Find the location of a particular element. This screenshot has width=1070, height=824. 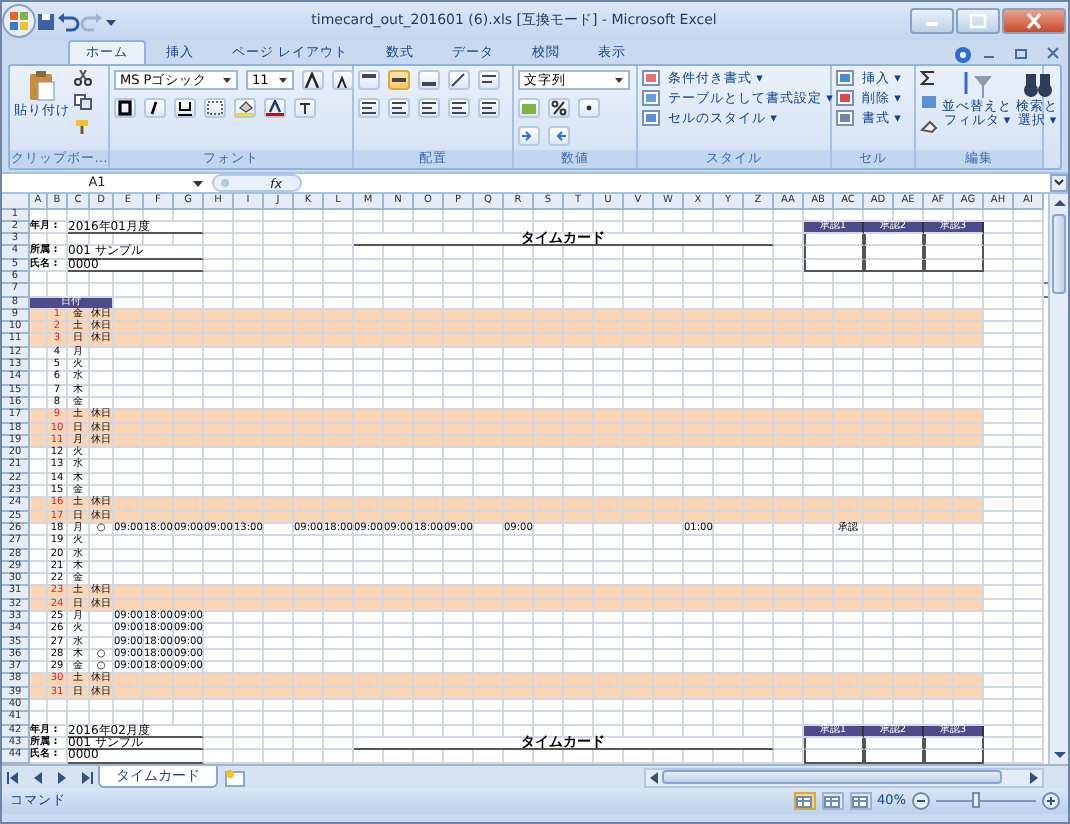

align-bottom-icon is located at coordinates (429, 80).